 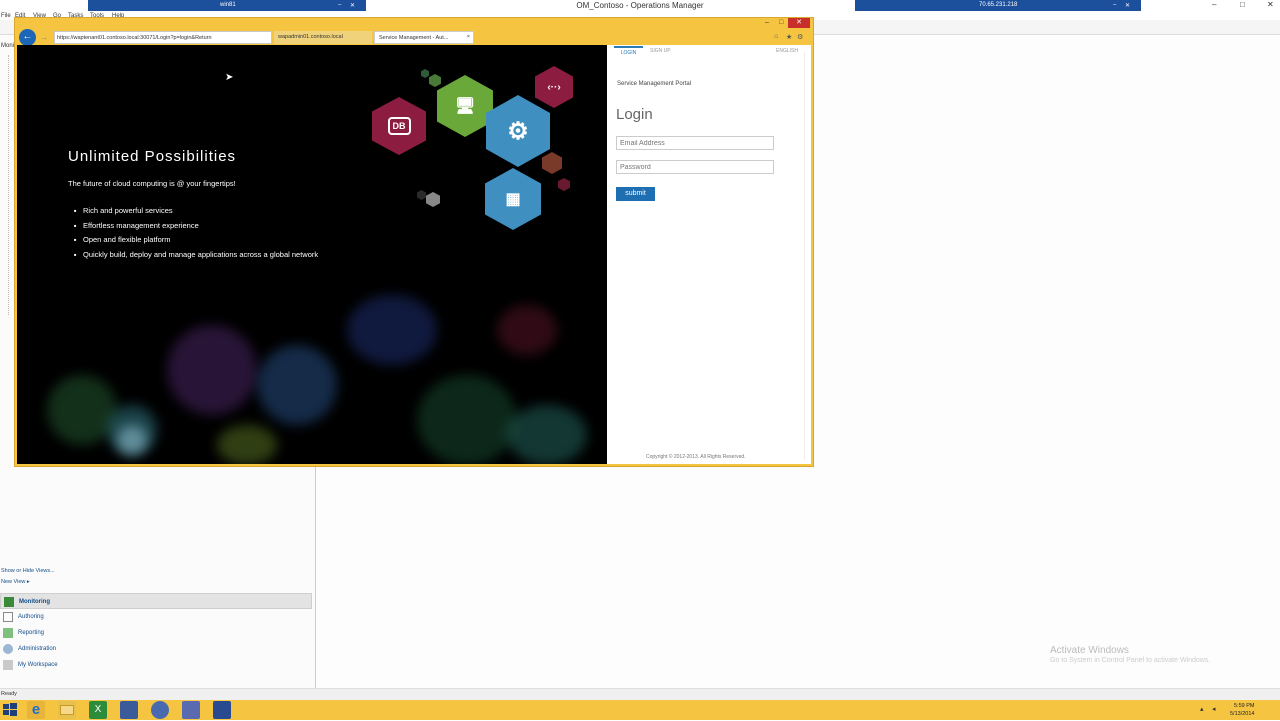 What do you see at coordinates (152, 156) in the screenshot?
I see `hero-title: Unlimited Possibilities` at bounding box center [152, 156].